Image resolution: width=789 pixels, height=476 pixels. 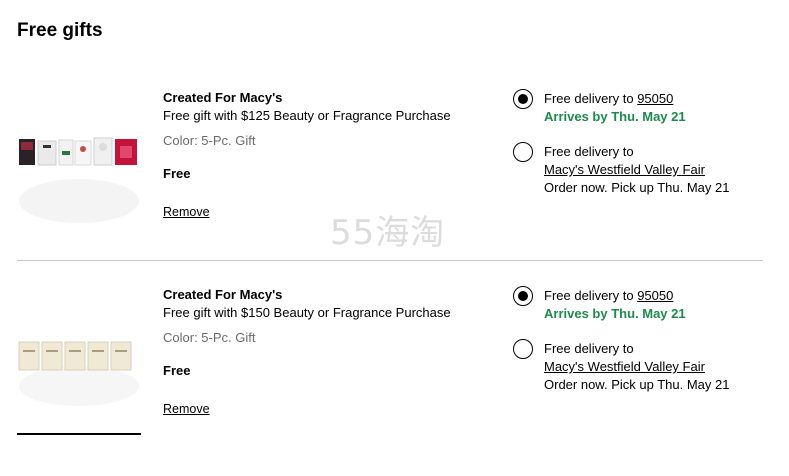 What do you see at coordinates (79, 434) in the screenshot?
I see `bottom-rule` at bounding box center [79, 434].